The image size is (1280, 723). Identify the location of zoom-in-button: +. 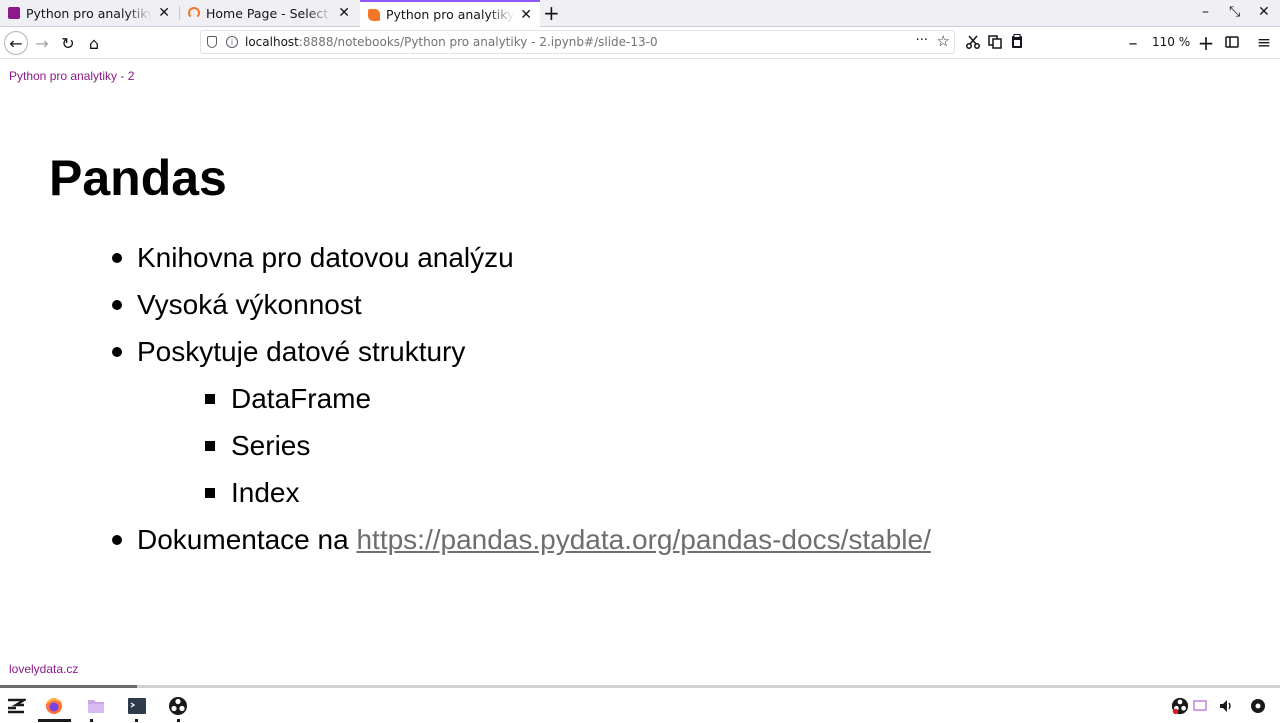
(1206, 43).